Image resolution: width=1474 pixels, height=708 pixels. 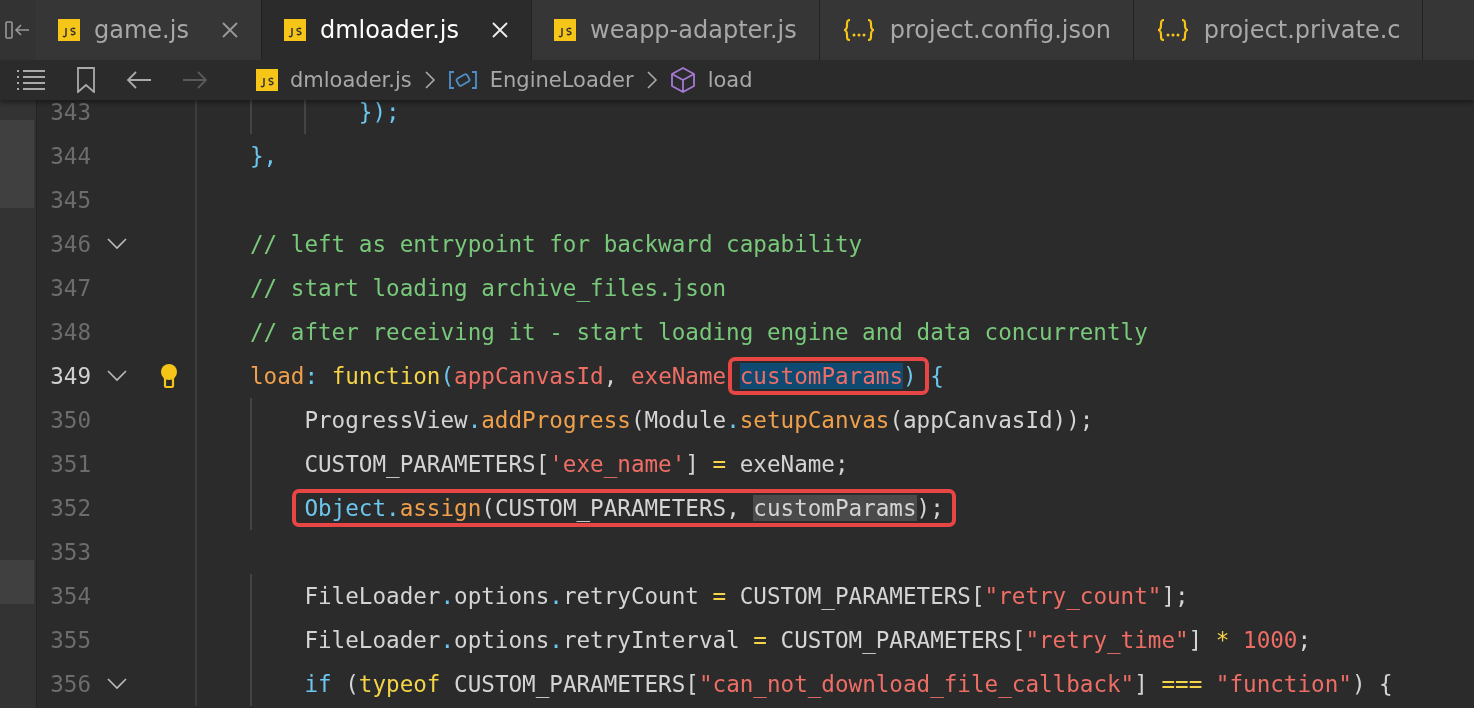 I want to click on cube-icon, so click(x=682, y=80).